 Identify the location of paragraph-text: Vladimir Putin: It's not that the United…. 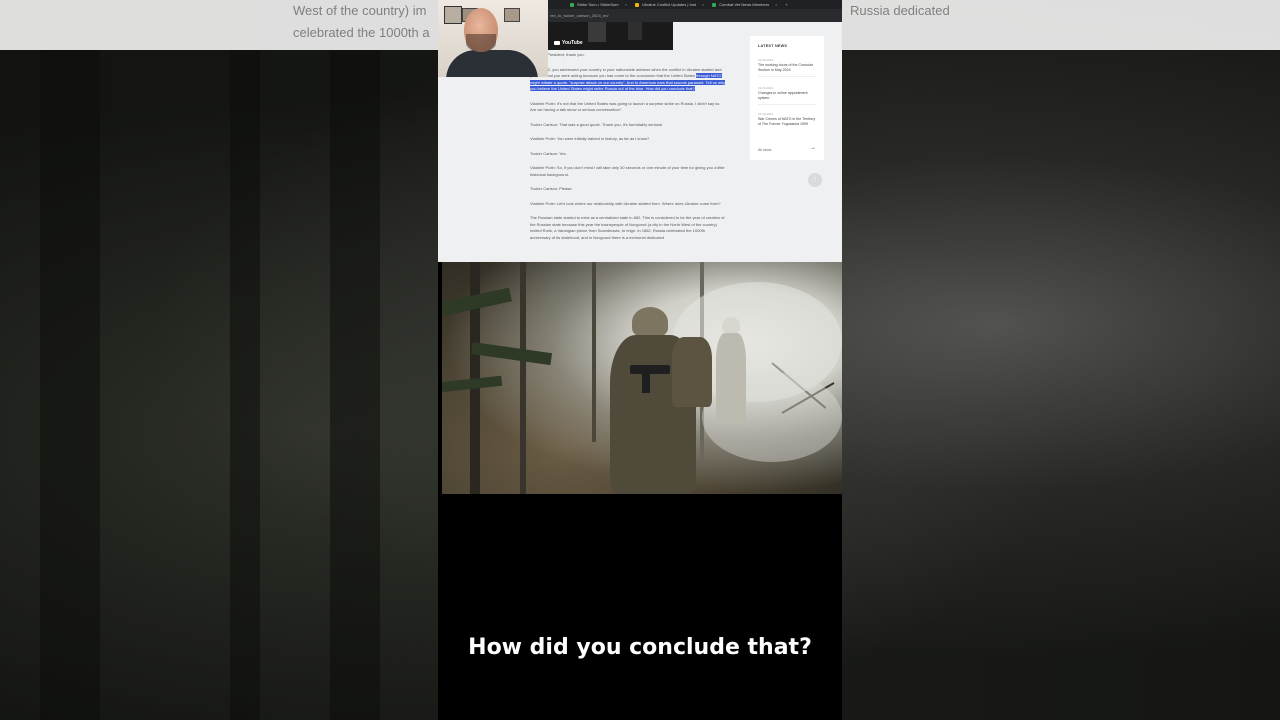
(625, 106).